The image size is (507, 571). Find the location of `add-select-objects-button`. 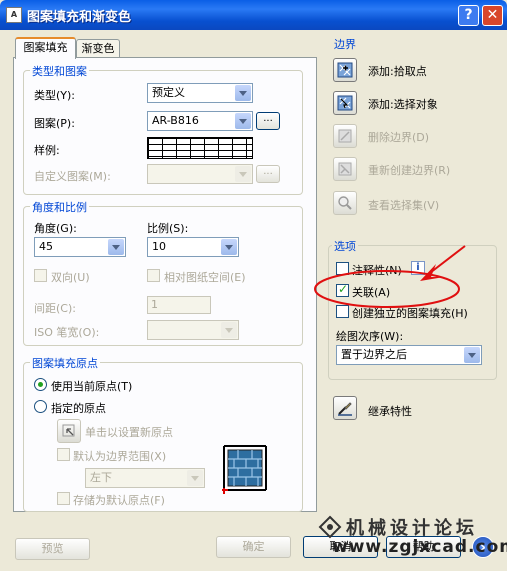

add-select-objects-button is located at coordinates (345, 103).